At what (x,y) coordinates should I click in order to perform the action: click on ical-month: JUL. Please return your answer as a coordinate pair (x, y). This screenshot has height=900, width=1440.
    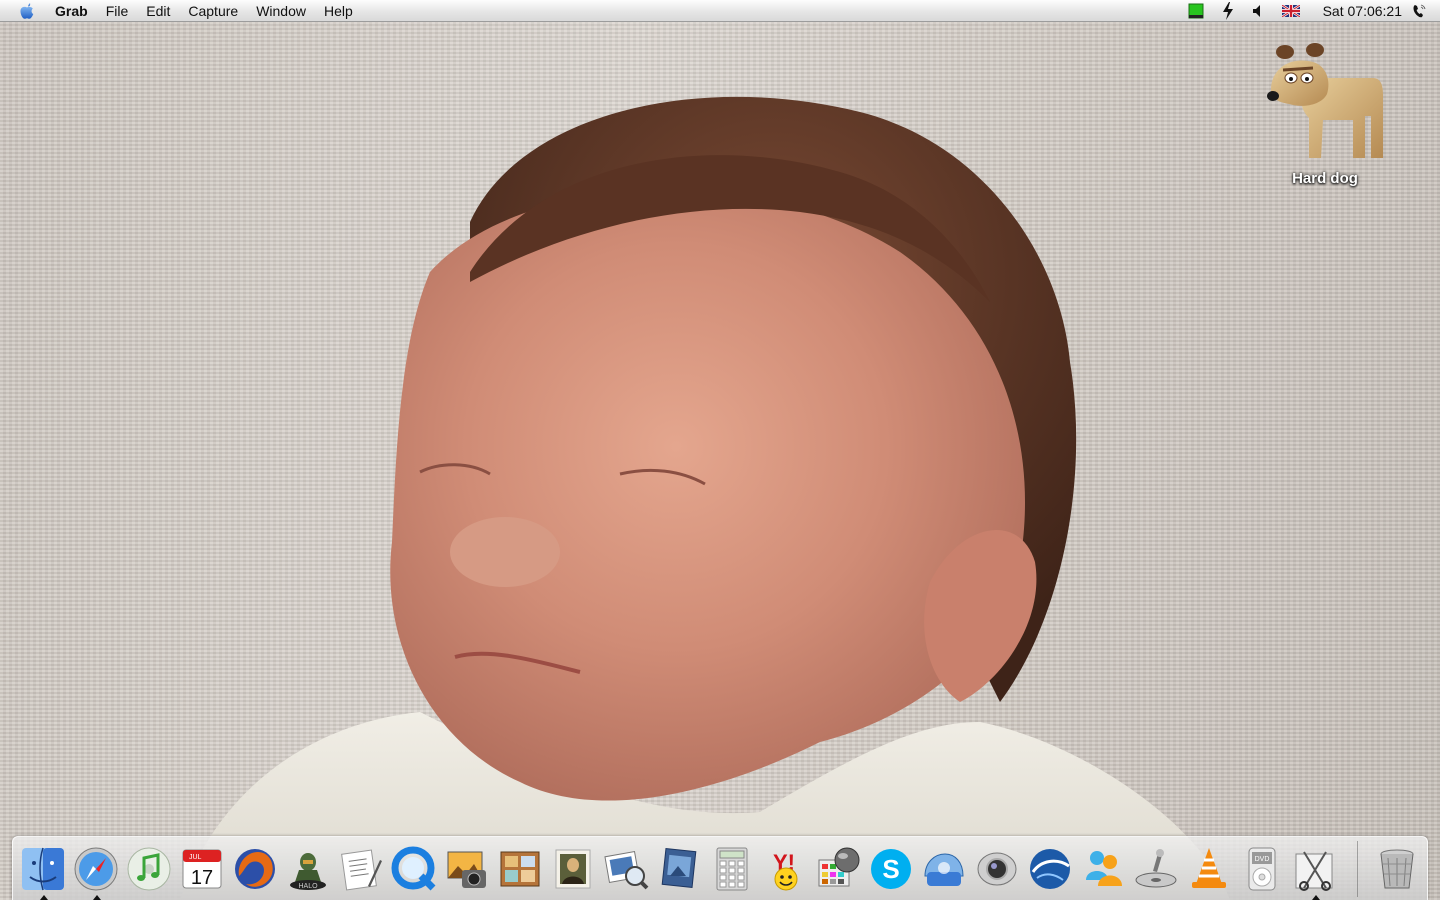
    Looking at the image, I should click on (195, 857).